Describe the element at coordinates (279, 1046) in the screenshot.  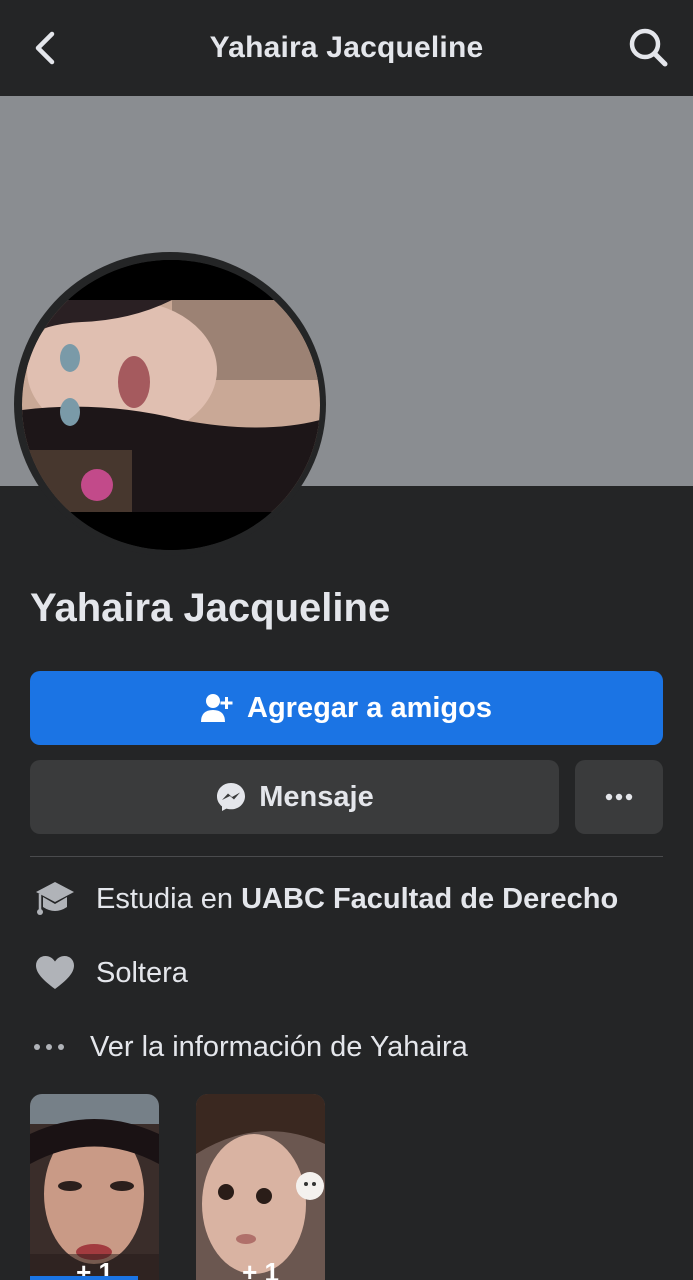
I see `see-more-label: Ver la información de Yahaira` at that location.